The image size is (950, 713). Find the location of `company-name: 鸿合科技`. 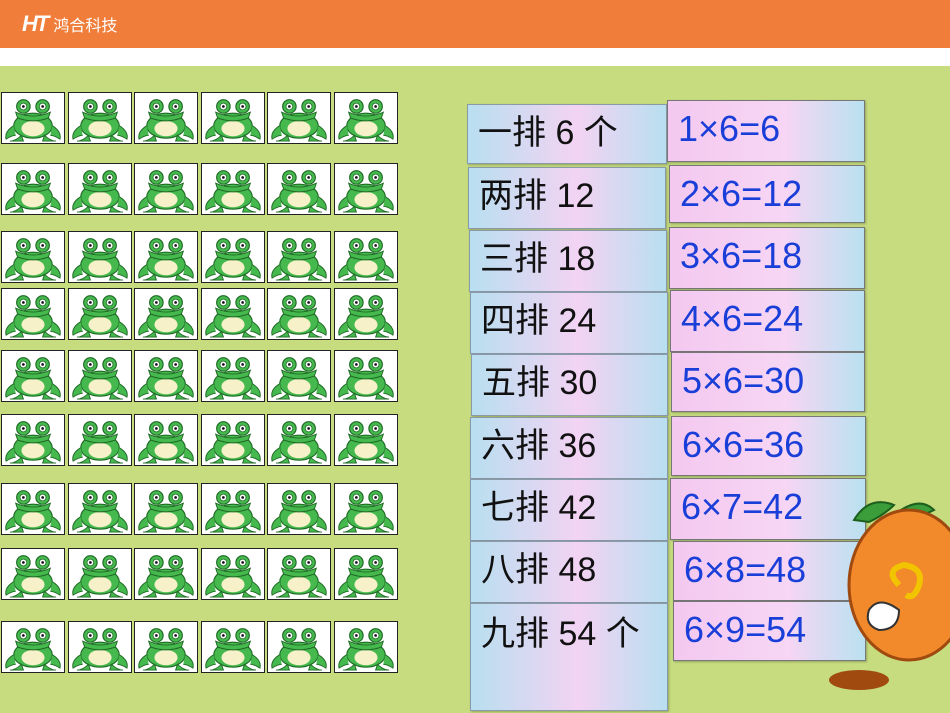

company-name: 鸿合科技 is located at coordinates (85, 25).